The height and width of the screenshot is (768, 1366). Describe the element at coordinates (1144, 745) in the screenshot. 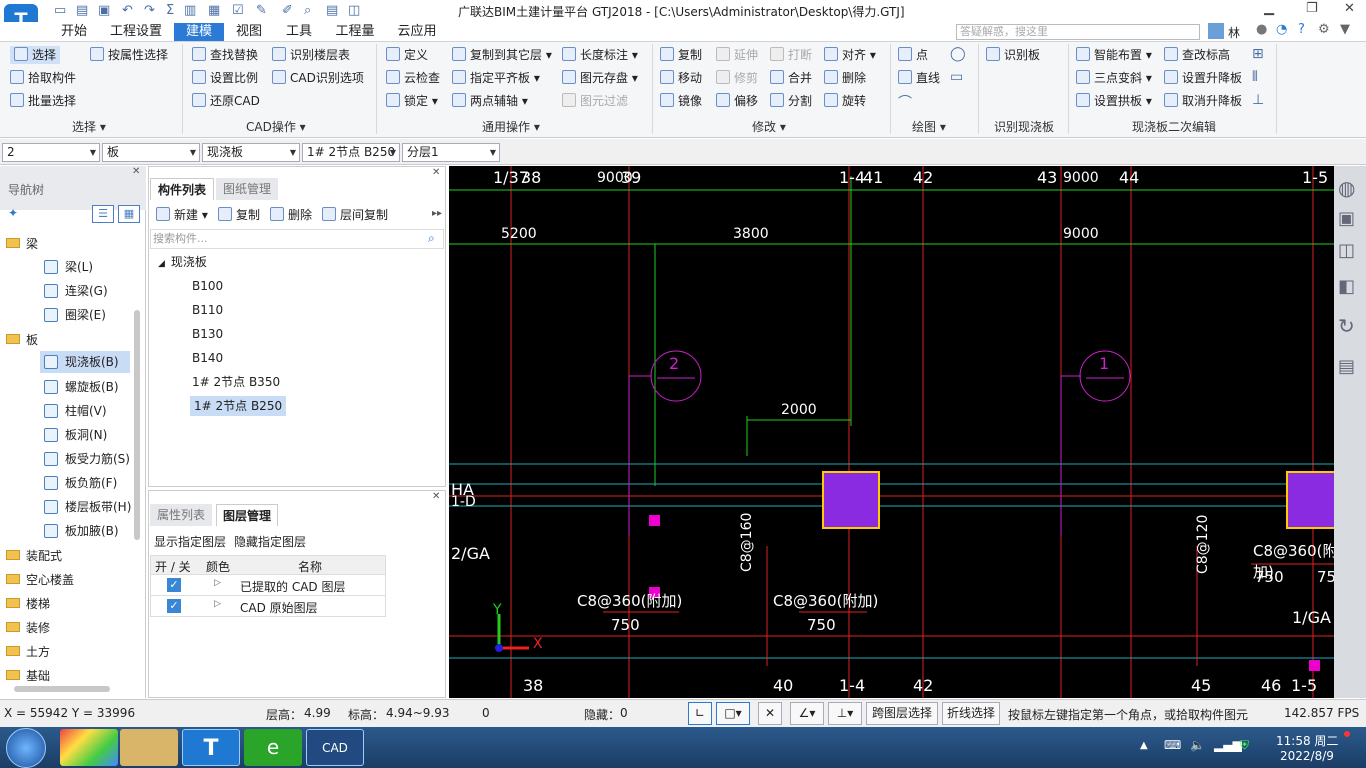

I see `tray-expand-icon: ▲` at that location.